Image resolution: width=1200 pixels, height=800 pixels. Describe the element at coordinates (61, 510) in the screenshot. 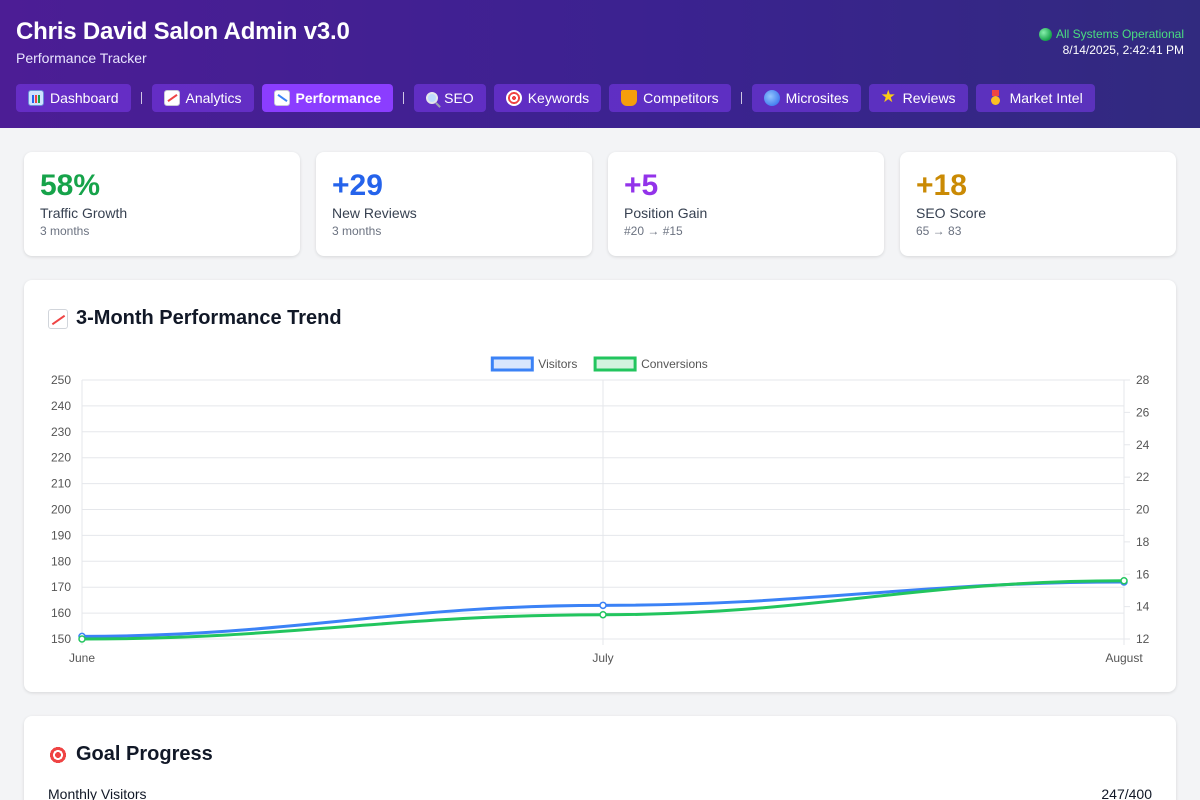

I see `y-left-tick-label: 200` at that location.